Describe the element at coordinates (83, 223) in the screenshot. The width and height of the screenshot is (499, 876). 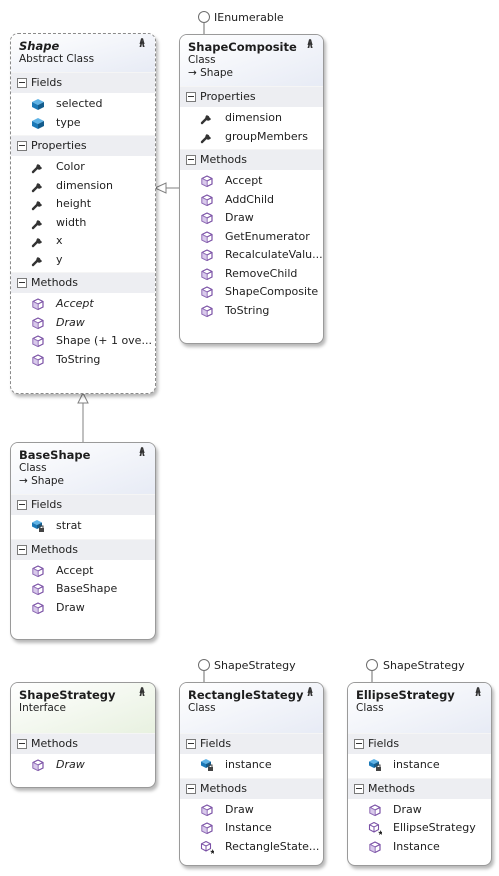
I see `property-item: width` at that location.